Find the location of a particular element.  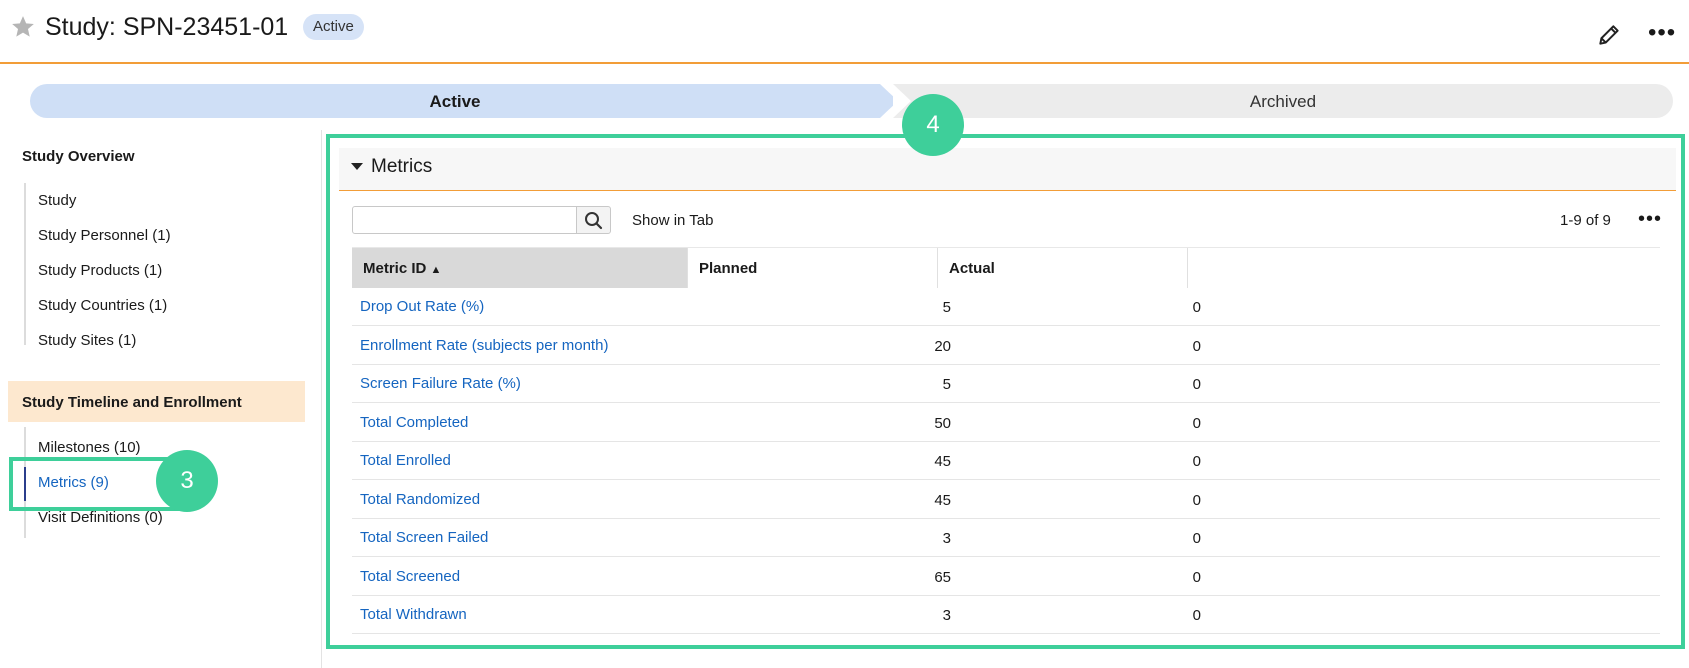

section-heading-overview: Study Overview is located at coordinates (78, 156).